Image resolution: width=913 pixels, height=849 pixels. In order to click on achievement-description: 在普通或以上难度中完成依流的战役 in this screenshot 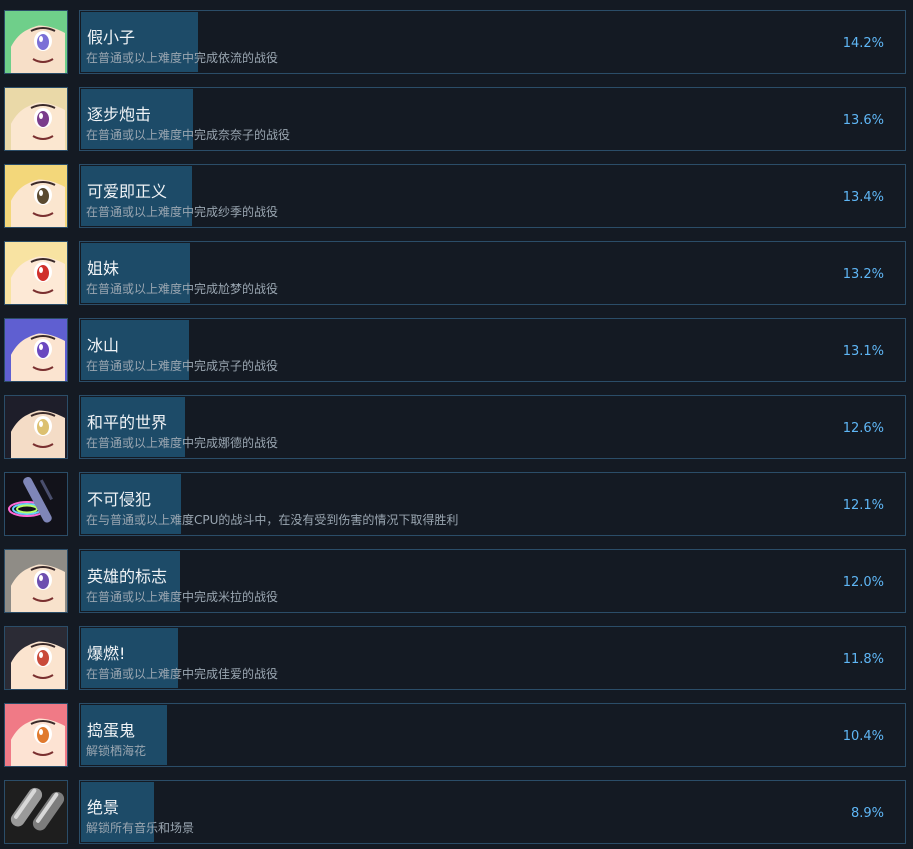, I will do `click(182, 58)`.